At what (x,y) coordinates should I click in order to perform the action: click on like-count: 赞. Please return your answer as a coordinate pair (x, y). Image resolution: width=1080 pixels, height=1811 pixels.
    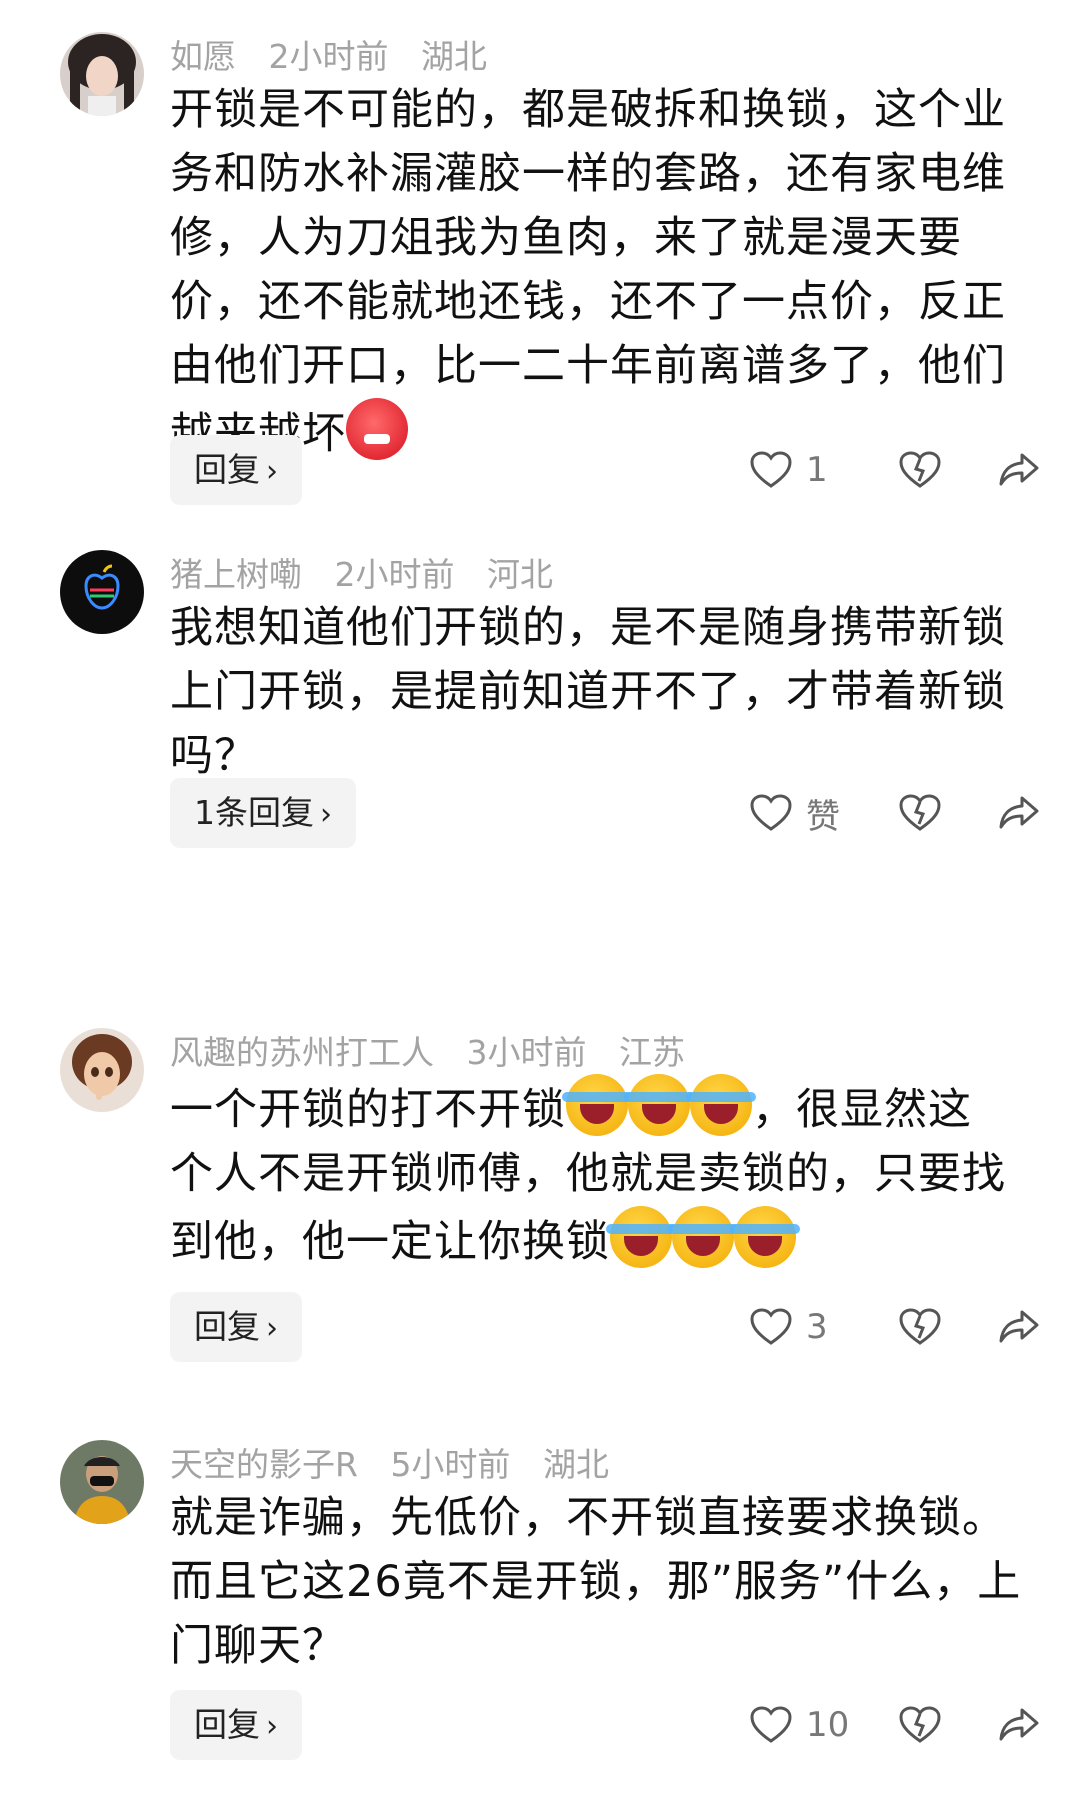
    Looking at the image, I should click on (823, 816).